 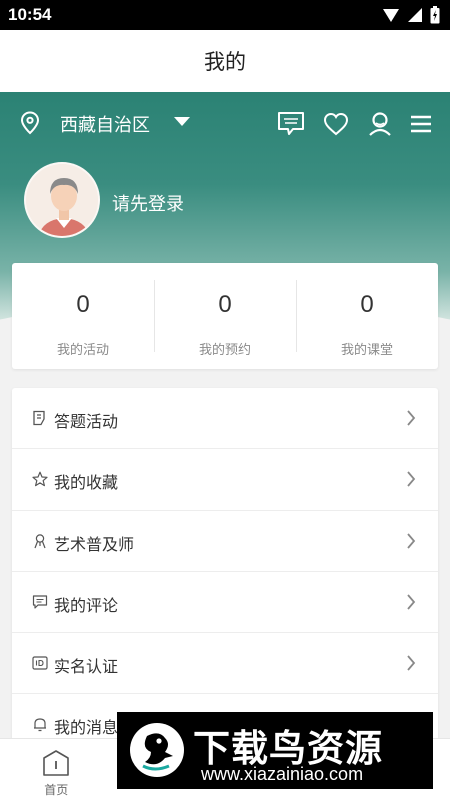 What do you see at coordinates (30, 14) in the screenshot?
I see `status-time: 10:54` at bounding box center [30, 14].